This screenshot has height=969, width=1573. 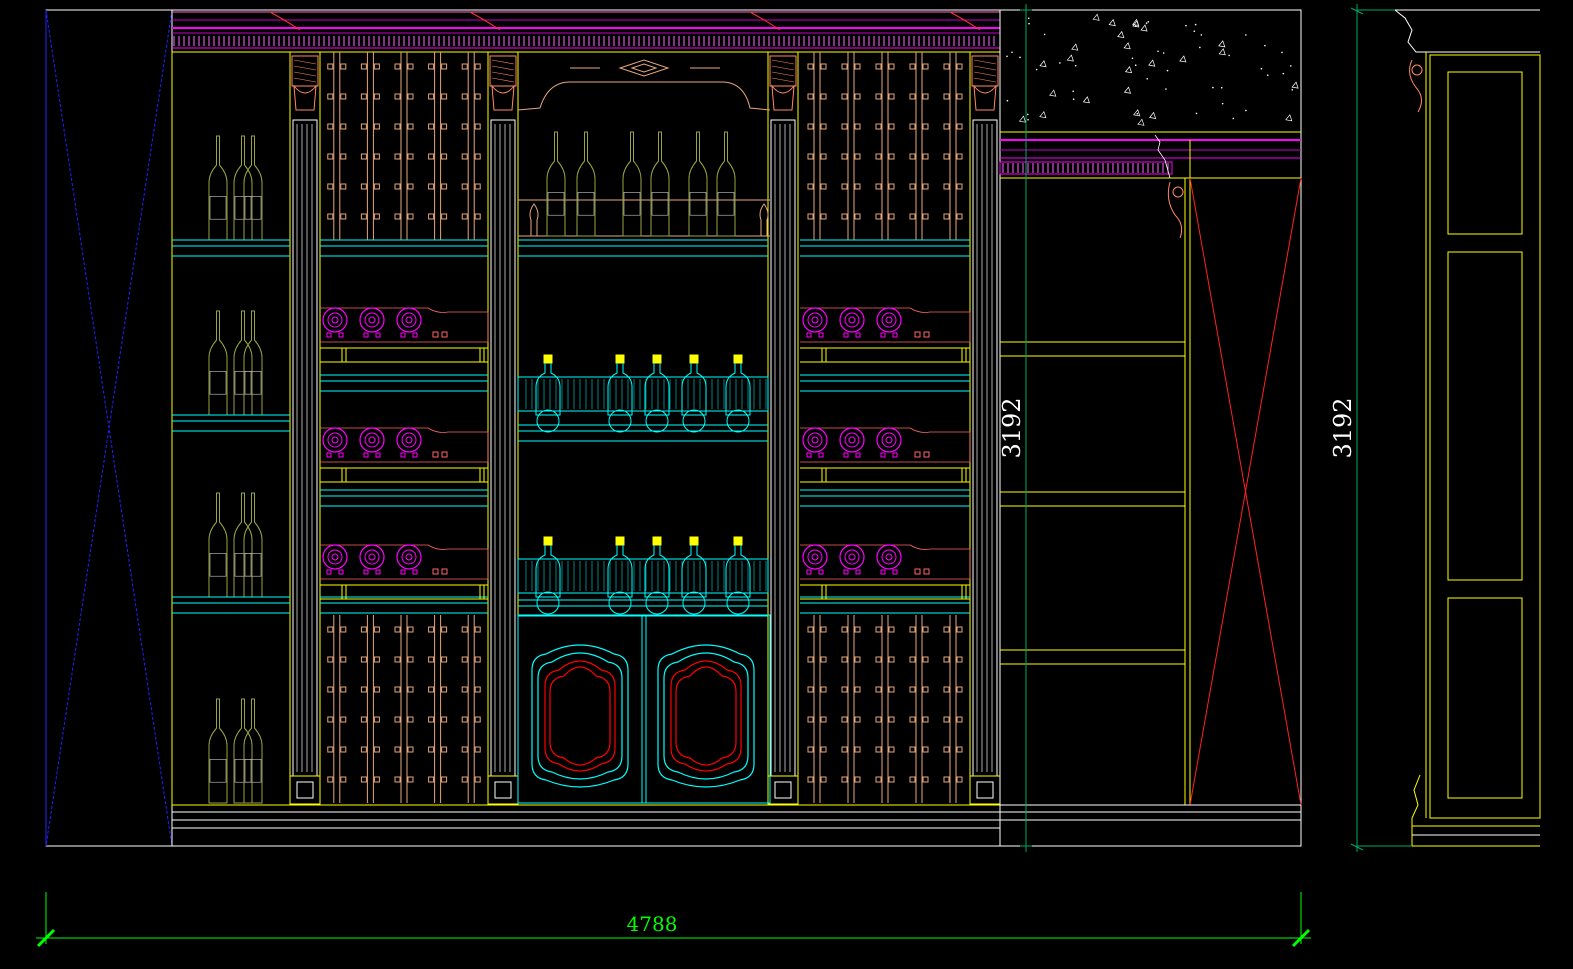 I want to click on front-height-label: 3192, so click(x=1012, y=427).